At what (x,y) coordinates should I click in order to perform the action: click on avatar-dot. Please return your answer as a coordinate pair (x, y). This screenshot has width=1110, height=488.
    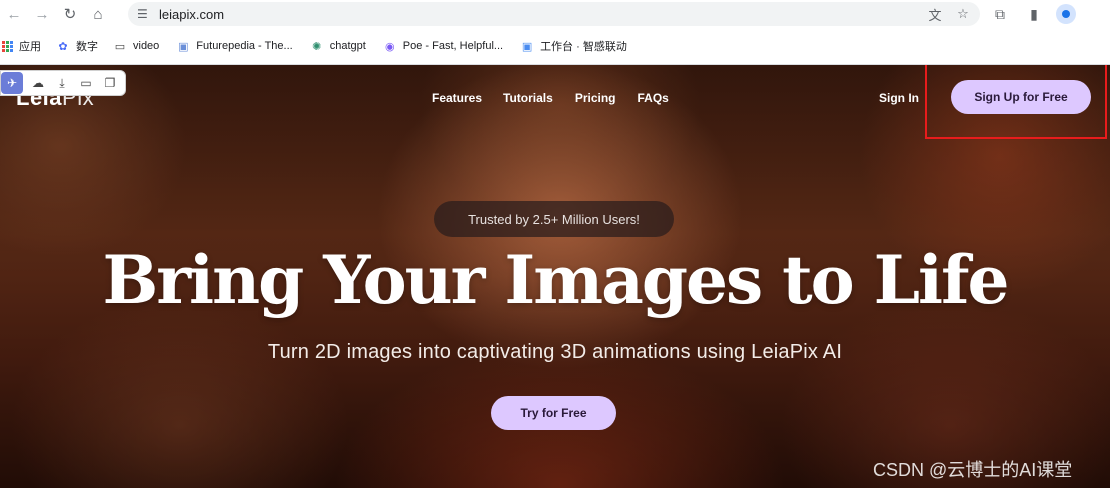
    Looking at the image, I should click on (1066, 14).